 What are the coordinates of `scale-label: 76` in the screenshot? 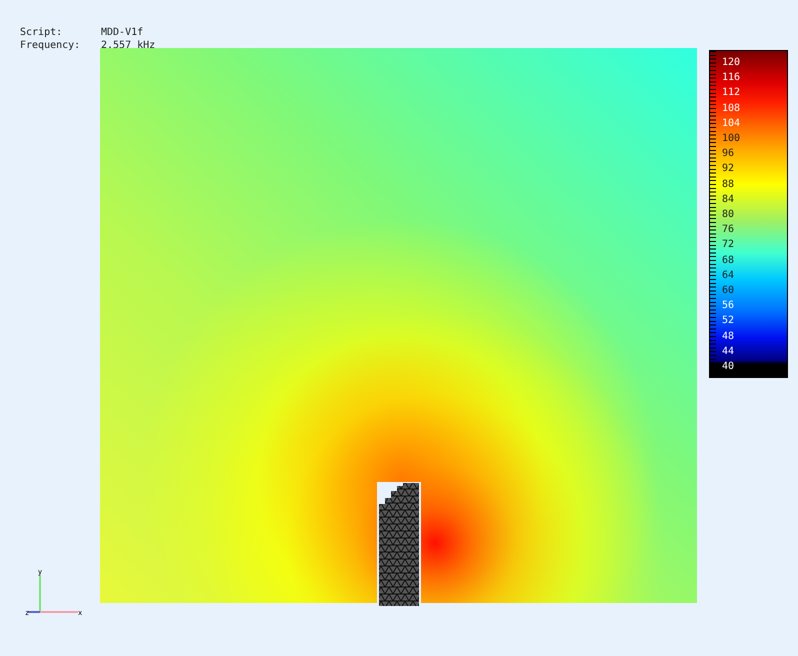 It's located at (729, 230).